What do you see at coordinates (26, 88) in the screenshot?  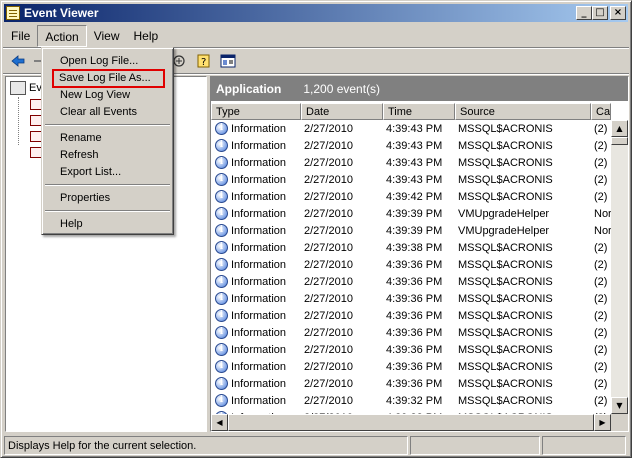 I see `tree-root: Ev` at bounding box center [26, 88].